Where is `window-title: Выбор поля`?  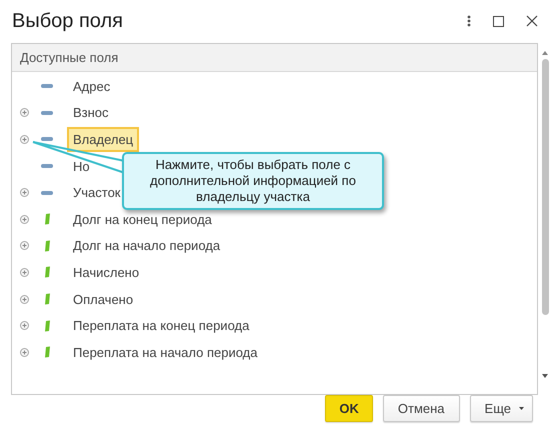 window-title: Выбор поля is located at coordinates (67, 21).